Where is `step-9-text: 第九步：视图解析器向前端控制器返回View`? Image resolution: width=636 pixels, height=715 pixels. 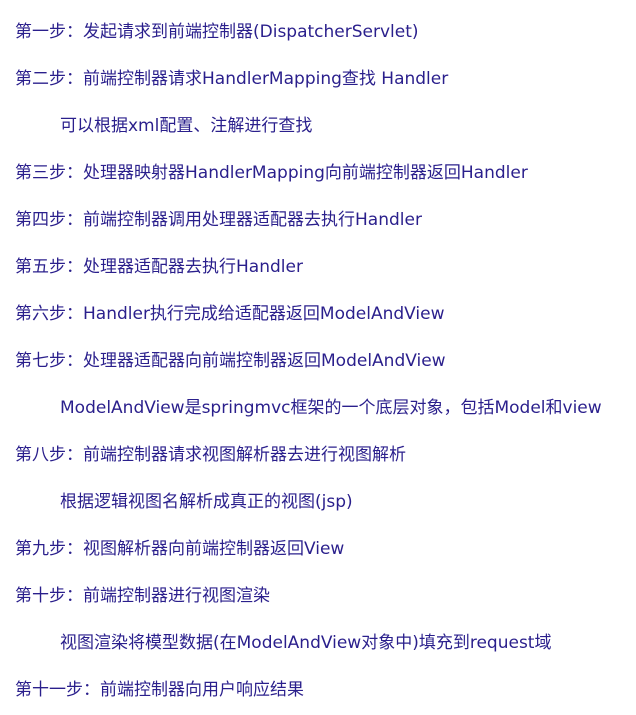 step-9-text: 第九步：视图解析器向前端控制器返回View is located at coordinates (180, 549).